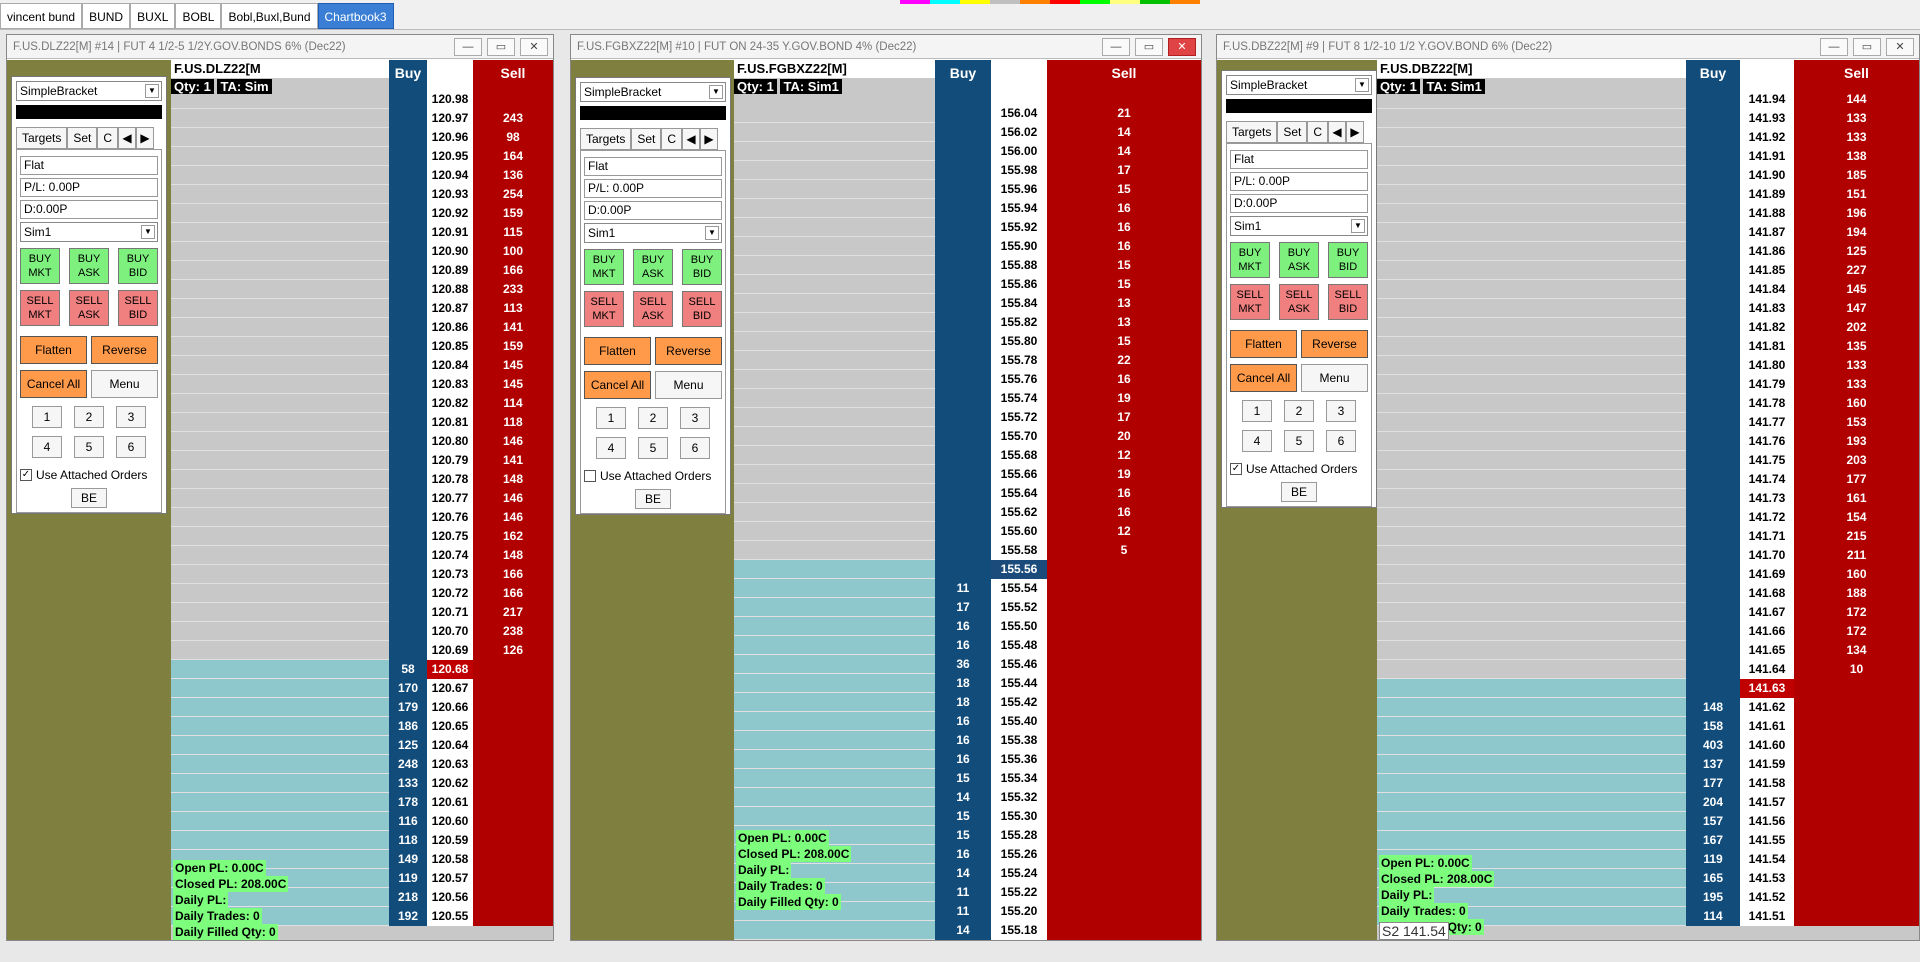  What do you see at coordinates (450, 251) in the screenshot?
I see `price-cell: 120.90` at bounding box center [450, 251].